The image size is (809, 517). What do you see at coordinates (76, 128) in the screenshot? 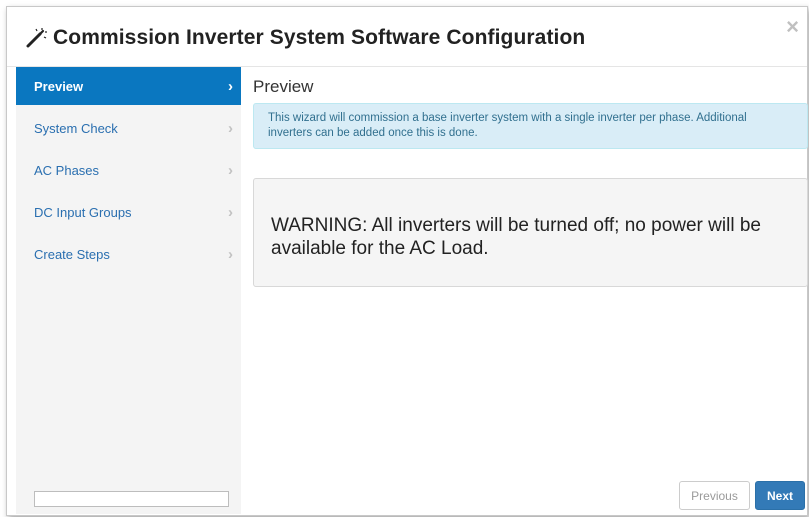
I see `step-label: System Check` at bounding box center [76, 128].